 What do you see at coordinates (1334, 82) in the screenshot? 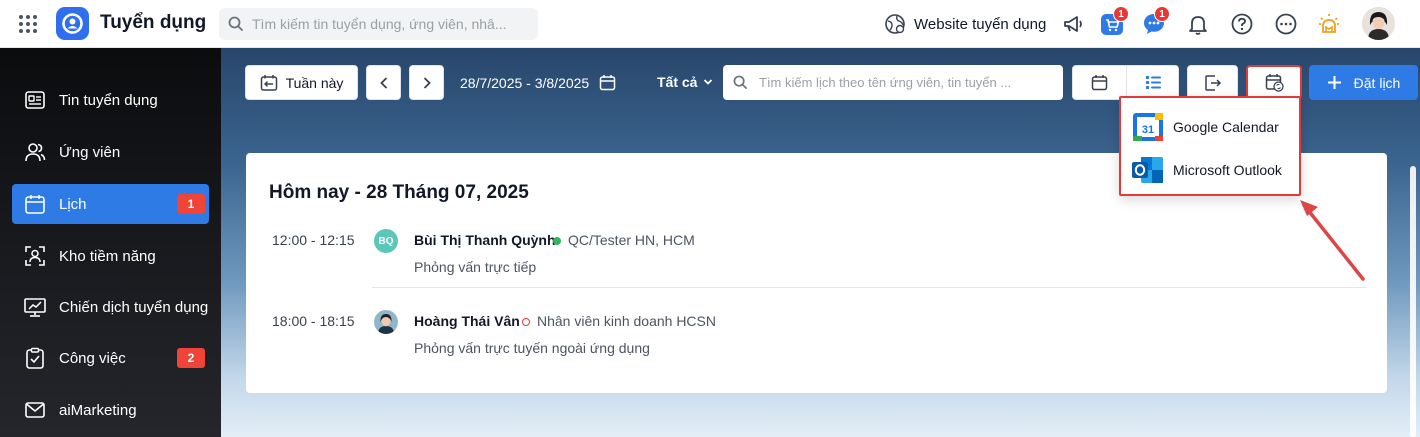
I see `plus-icon` at bounding box center [1334, 82].